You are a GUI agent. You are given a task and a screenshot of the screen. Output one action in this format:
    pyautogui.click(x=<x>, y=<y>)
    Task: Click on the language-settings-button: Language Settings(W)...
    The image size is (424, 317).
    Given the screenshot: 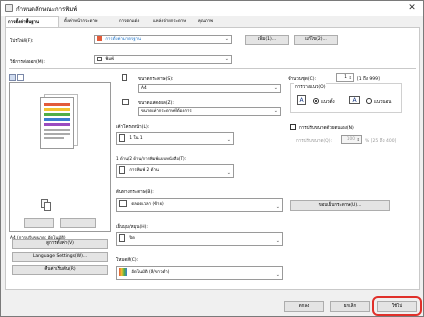 What is the action you would take?
    pyautogui.click(x=60, y=257)
    